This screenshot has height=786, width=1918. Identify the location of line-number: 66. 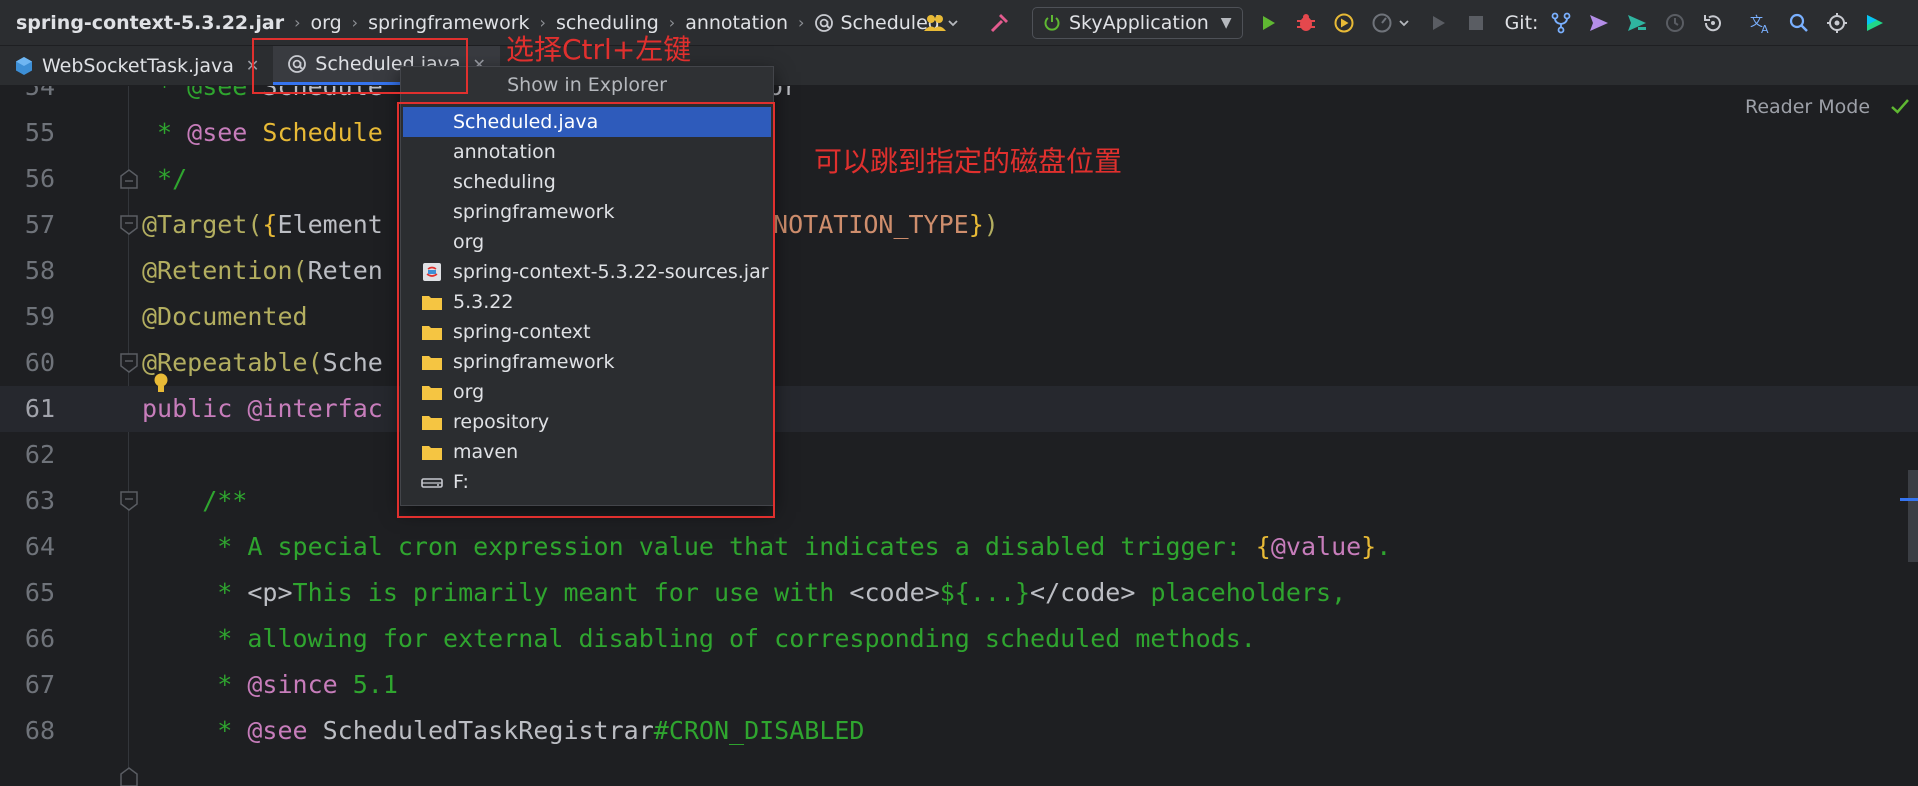
(39, 638).